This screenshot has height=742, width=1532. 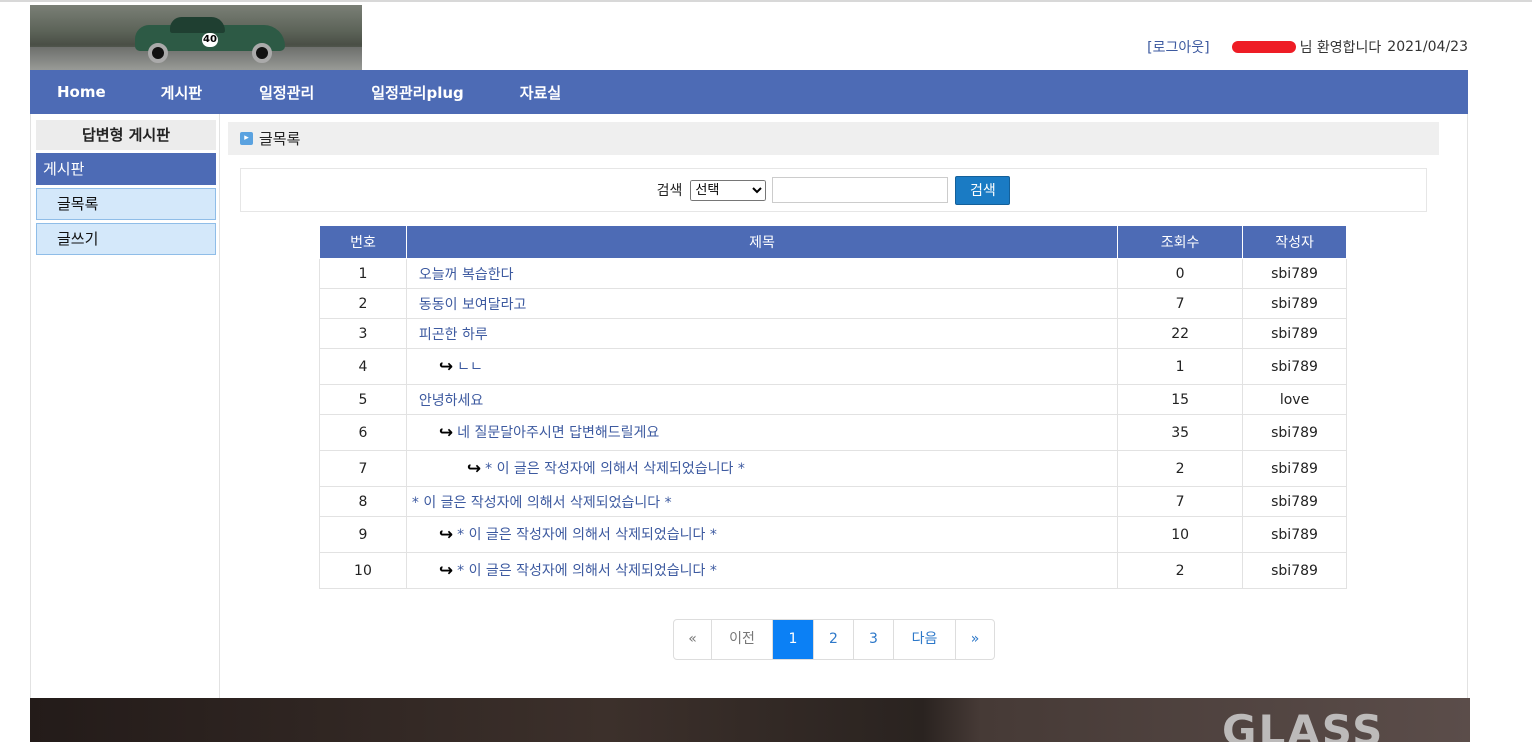 I want to click on content-title-bar: ▸ 글목록, so click(x=833, y=138).